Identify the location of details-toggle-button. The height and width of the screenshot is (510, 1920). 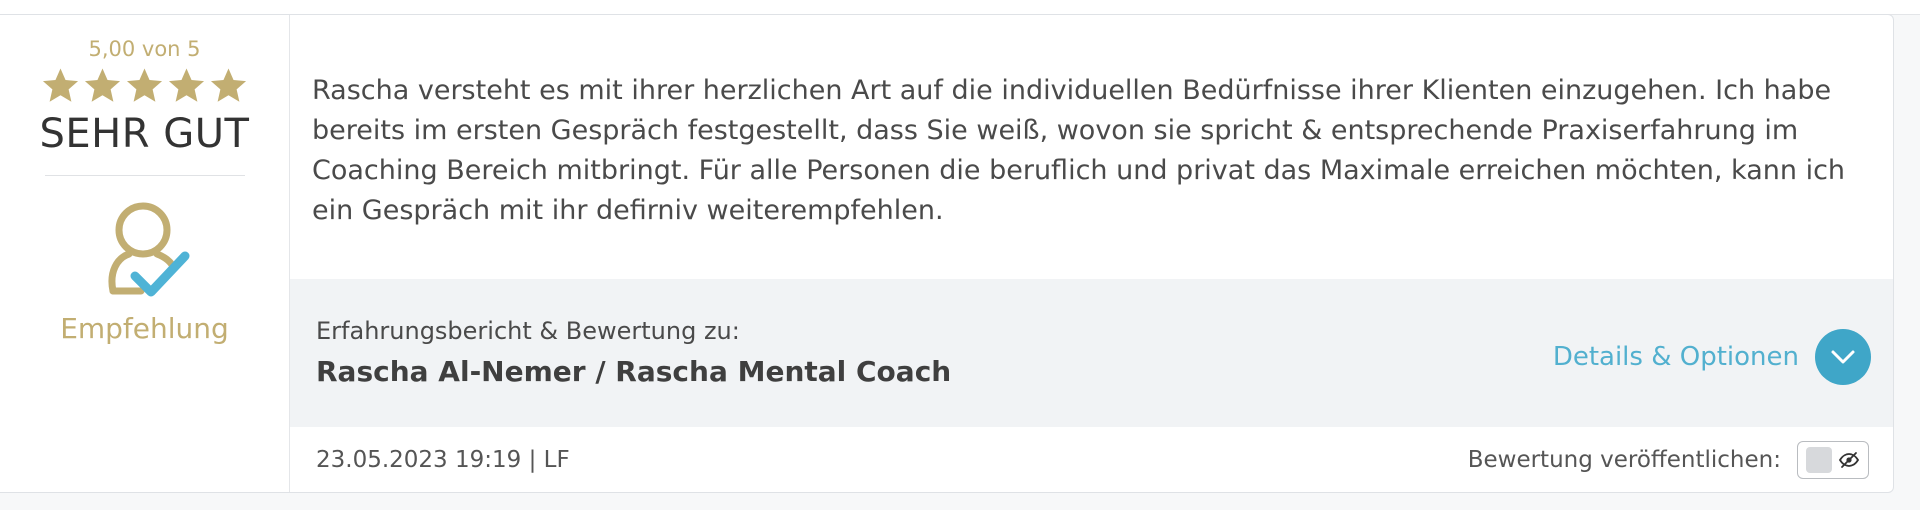
(1843, 357).